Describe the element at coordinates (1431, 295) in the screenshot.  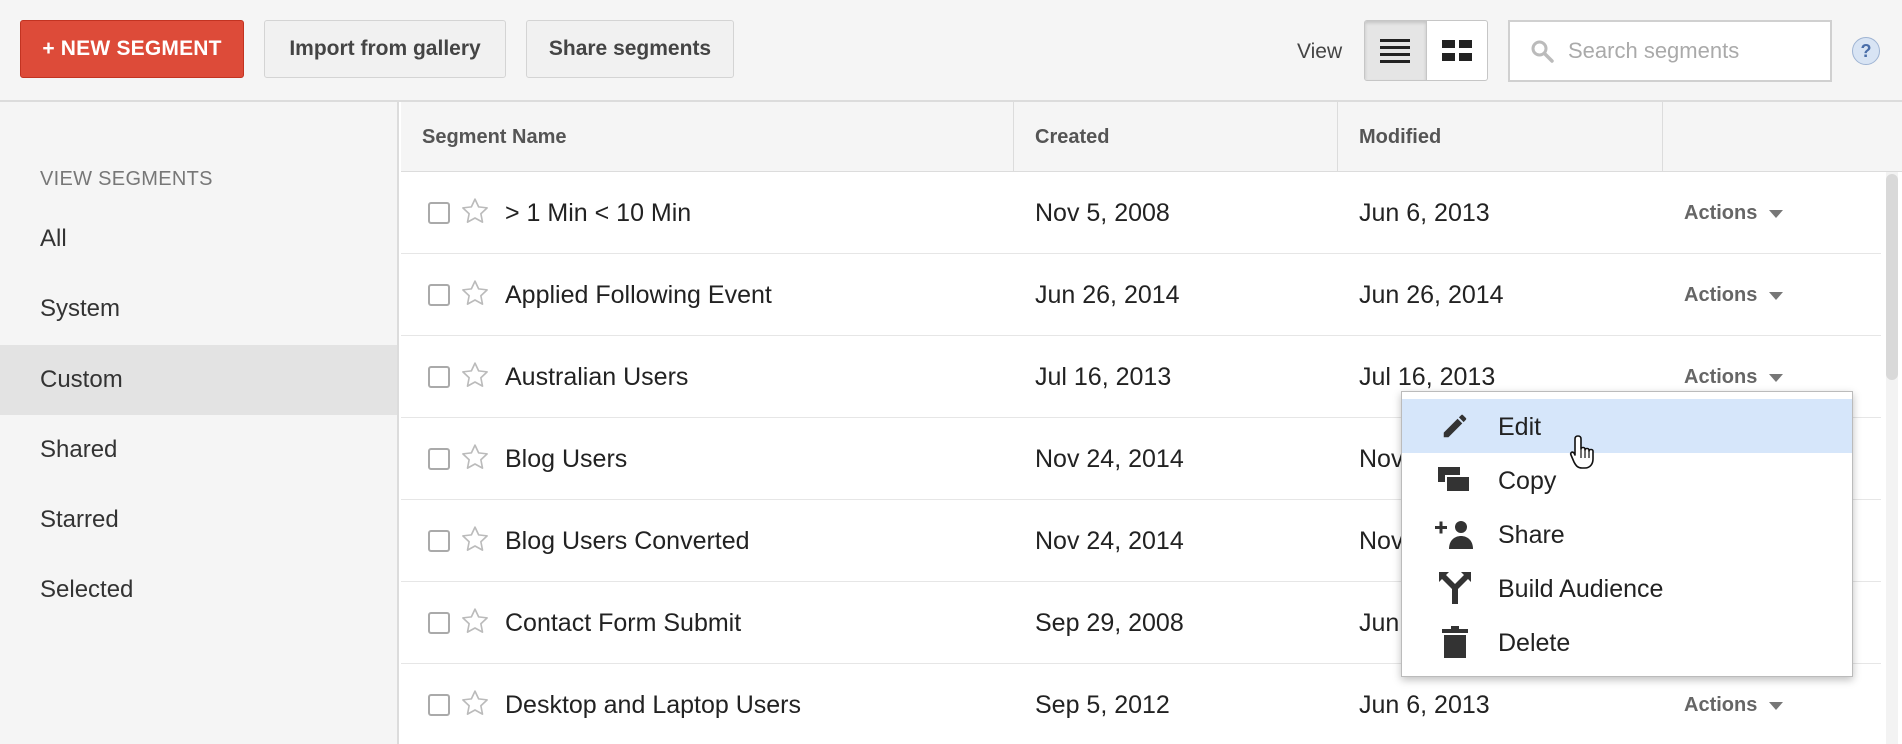
I see `modified-date: Jun 26, 2014` at that location.